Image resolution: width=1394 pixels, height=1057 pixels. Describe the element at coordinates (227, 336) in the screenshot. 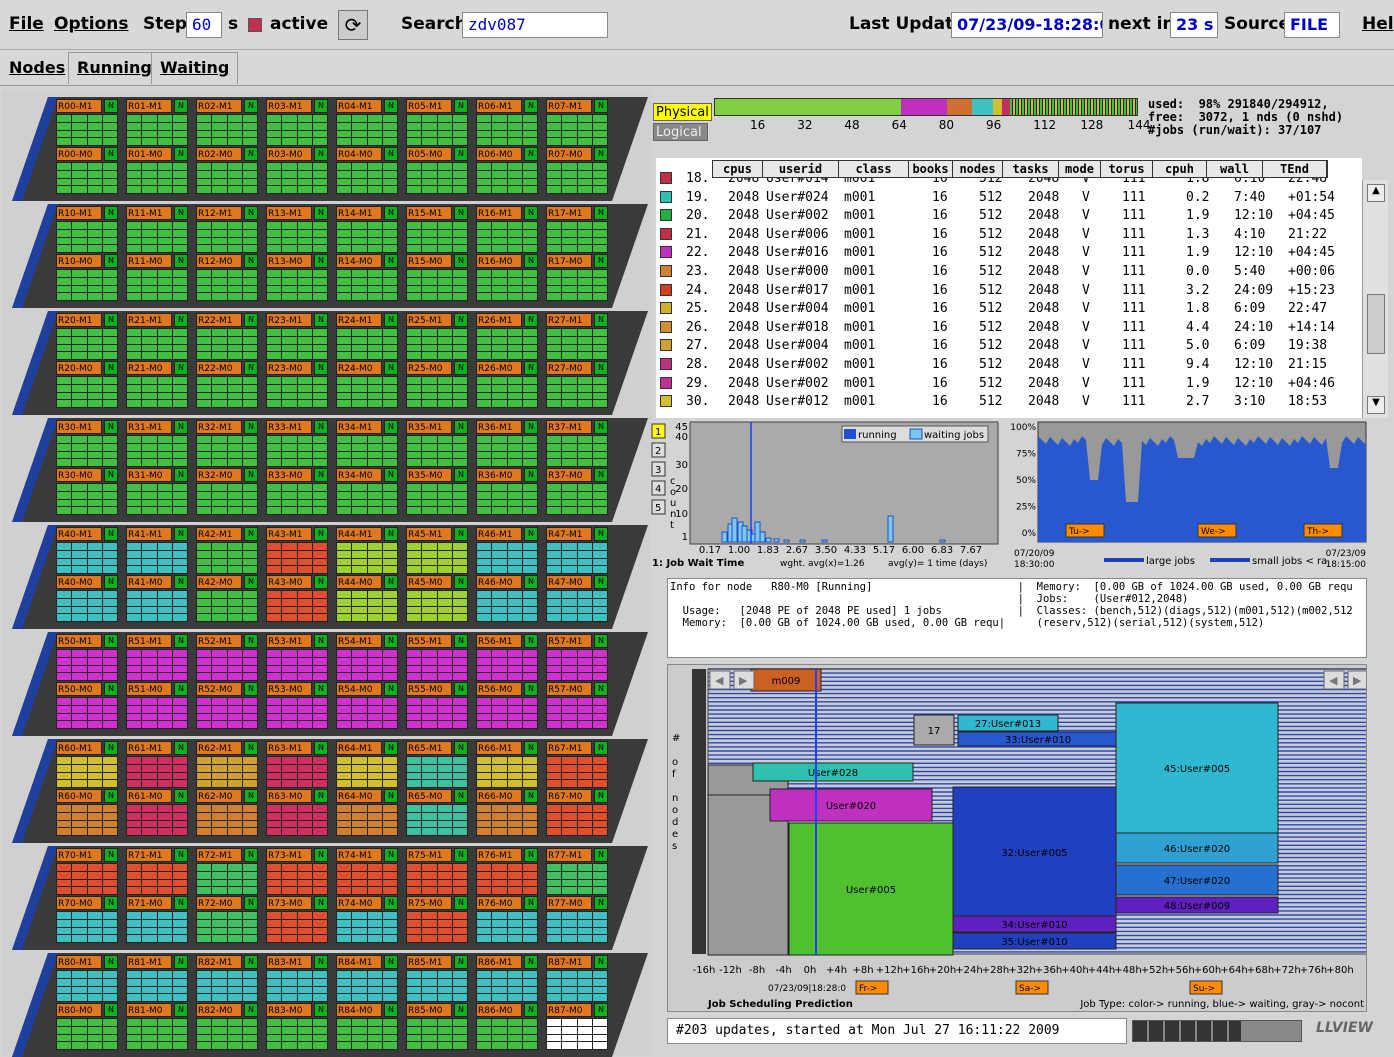

I see `midplane: R22-M1 N` at that location.